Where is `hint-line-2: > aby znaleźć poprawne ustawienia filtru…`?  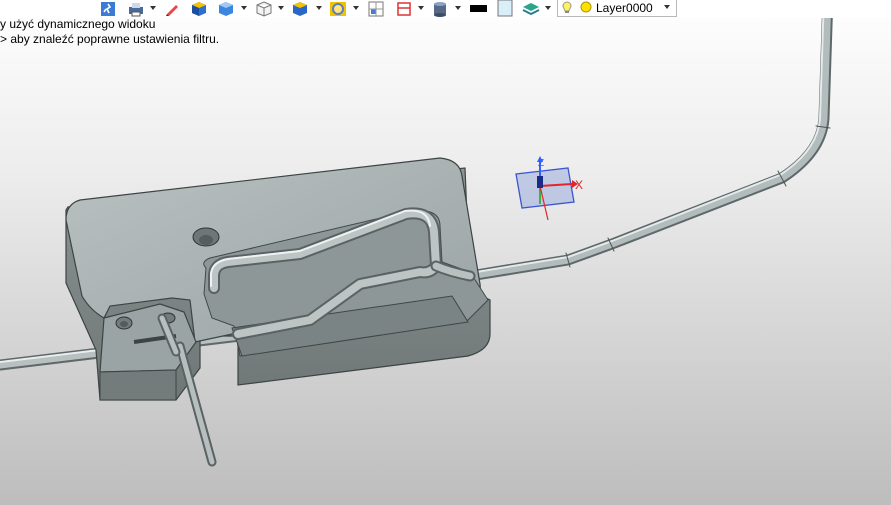
hint-line-2: > aby znaleźć poprawne ustawienia filtru… is located at coordinates (110, 39).